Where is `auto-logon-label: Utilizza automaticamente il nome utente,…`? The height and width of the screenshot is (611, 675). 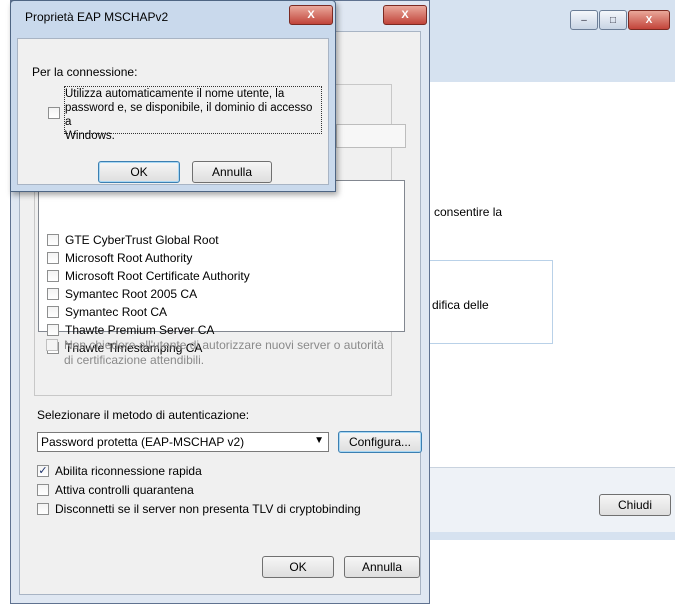 auto-logon-label: Utilizza automaticamente il nome utente,… is located at coordinates (193, 114).